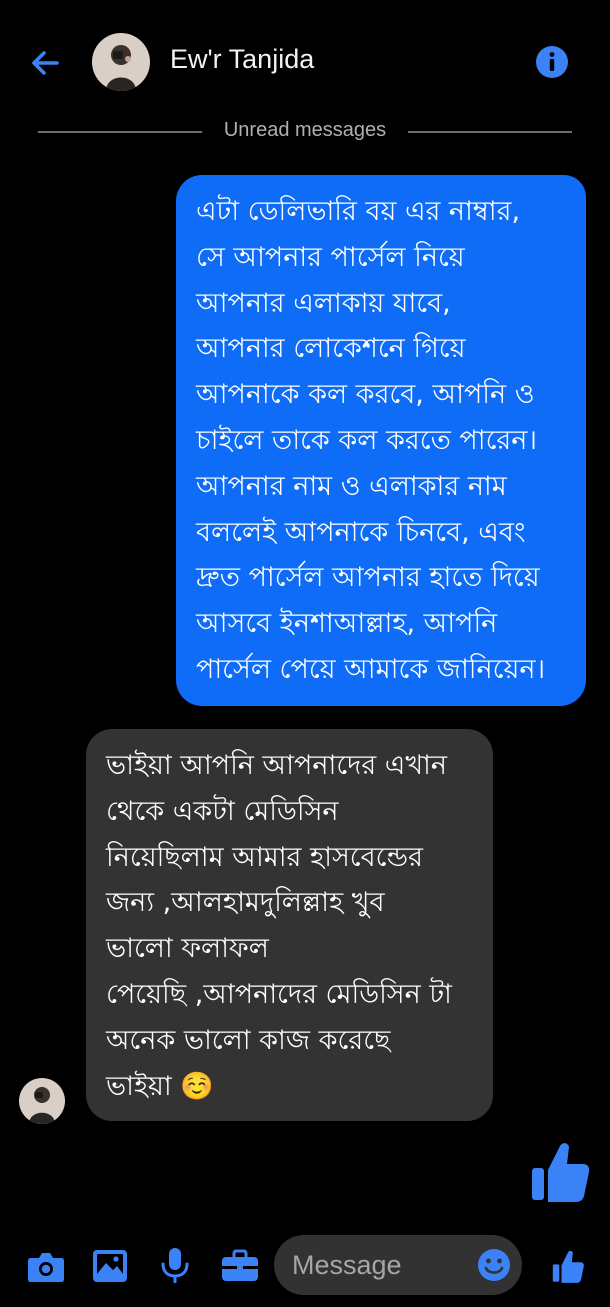 The height and width of the screenshot is (1307, 610). I want to click on arrow-left-icon, so click(45, 63).